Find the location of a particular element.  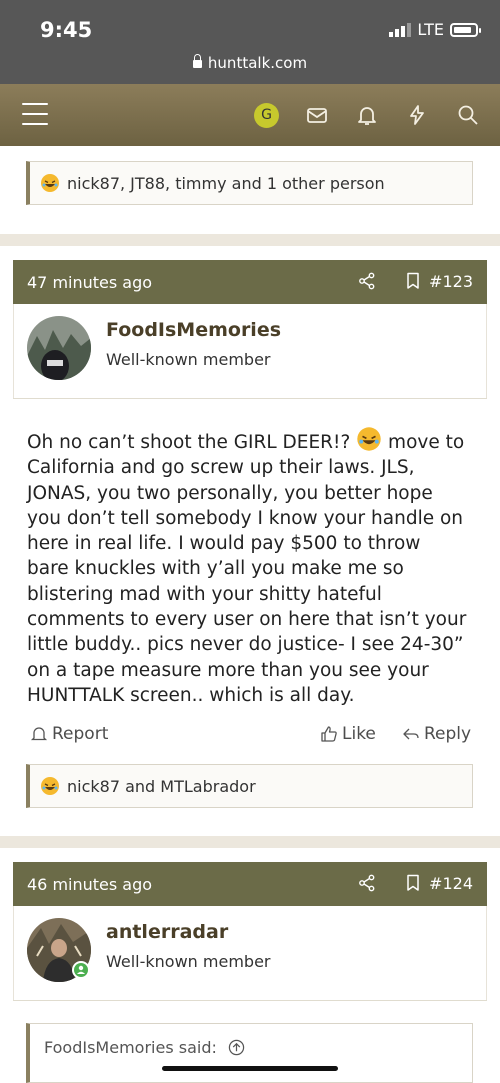

url-text: hunttalk.com is located at coordinates (257, 63).